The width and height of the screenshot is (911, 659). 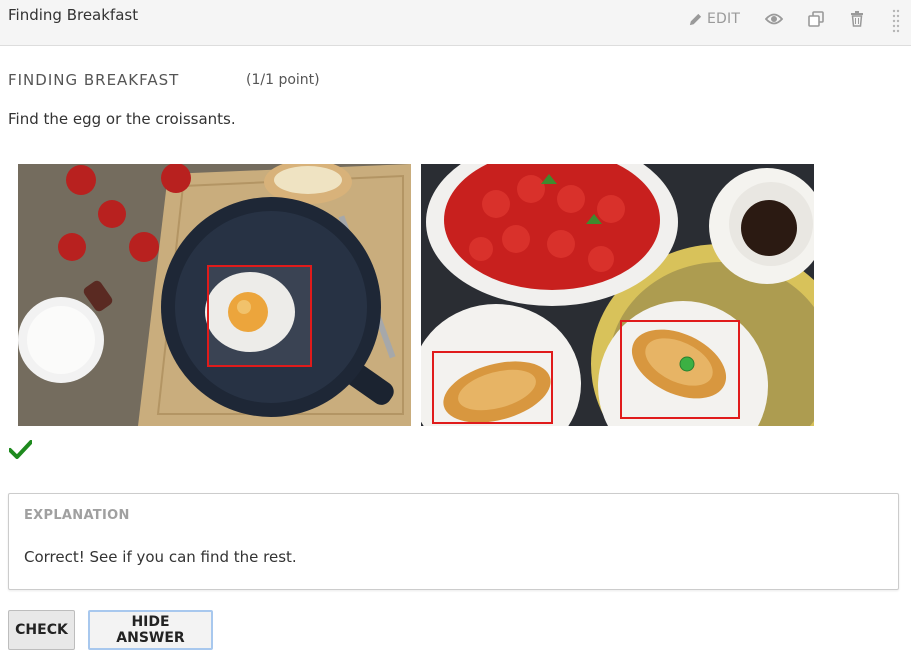 I want to click on delete-button, so click(x=857, y=19).